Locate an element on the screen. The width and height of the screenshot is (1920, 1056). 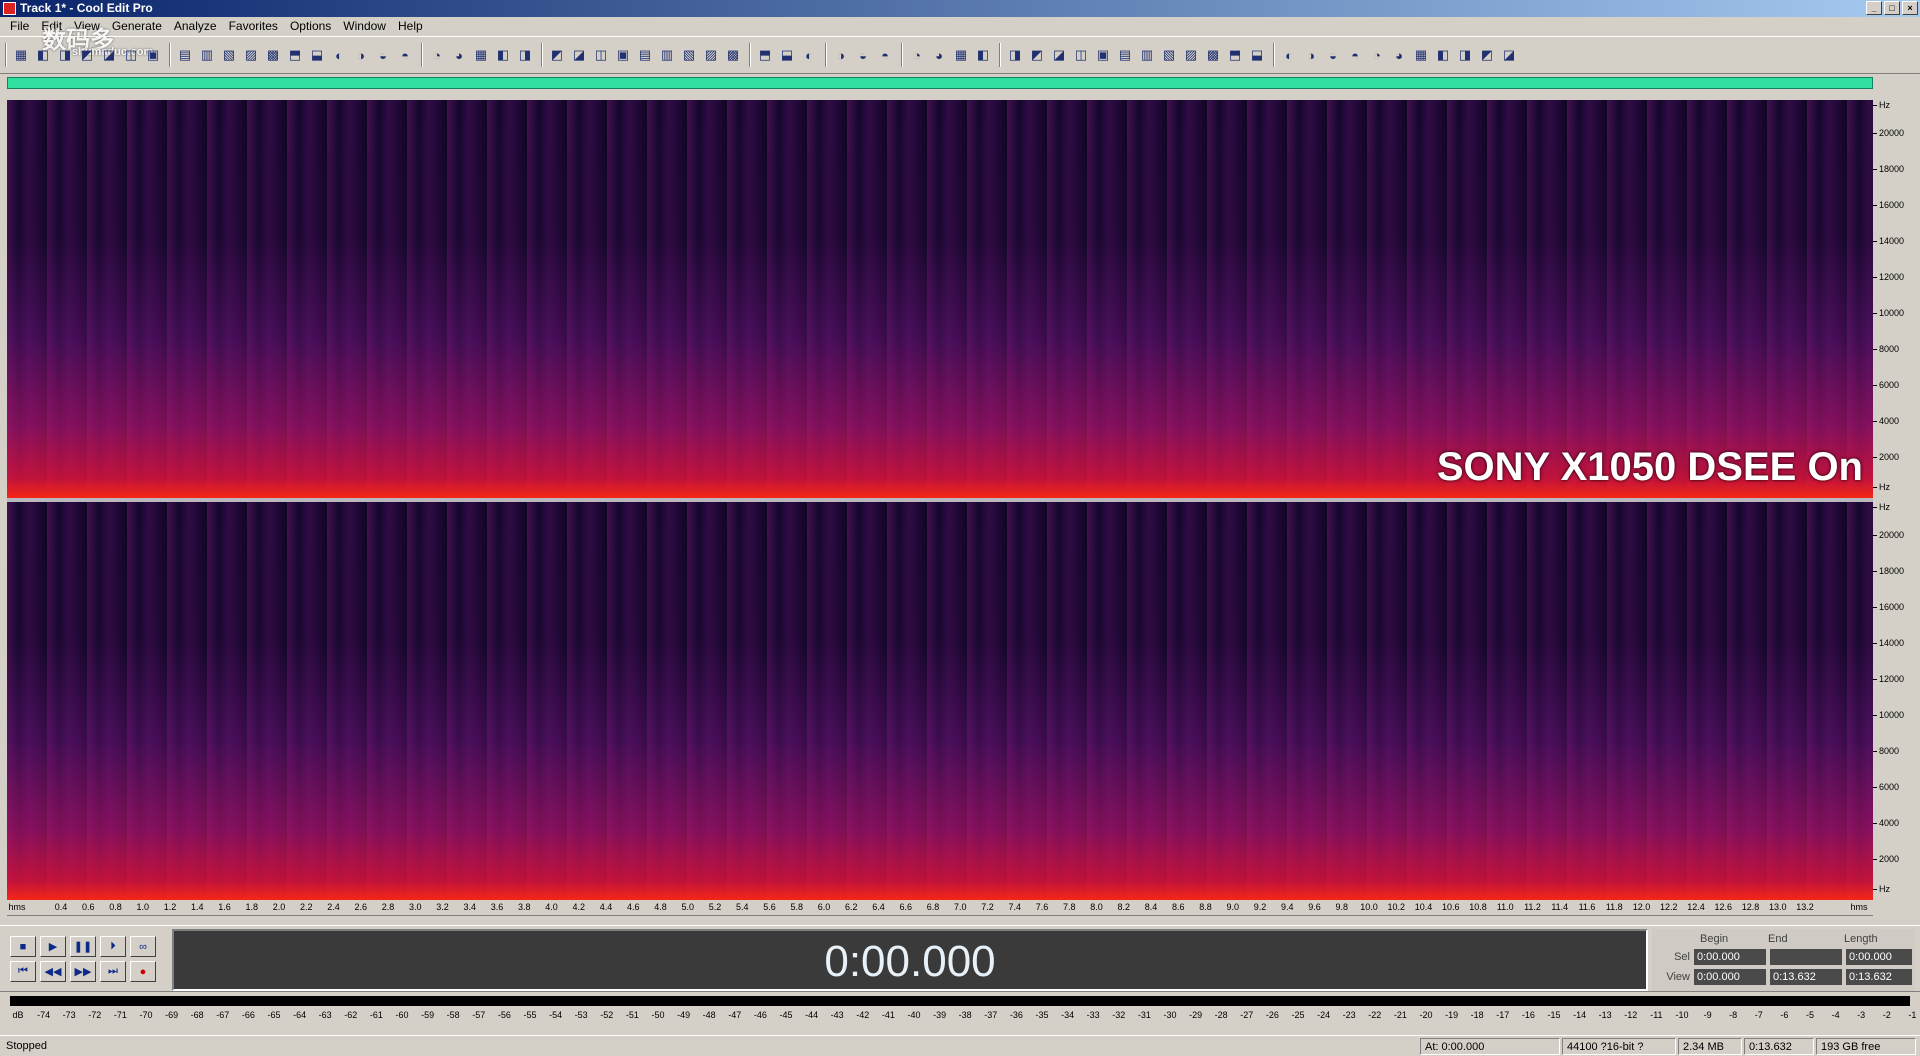
zoom-vert-button: ▧ is located at coordinates (689, 55).